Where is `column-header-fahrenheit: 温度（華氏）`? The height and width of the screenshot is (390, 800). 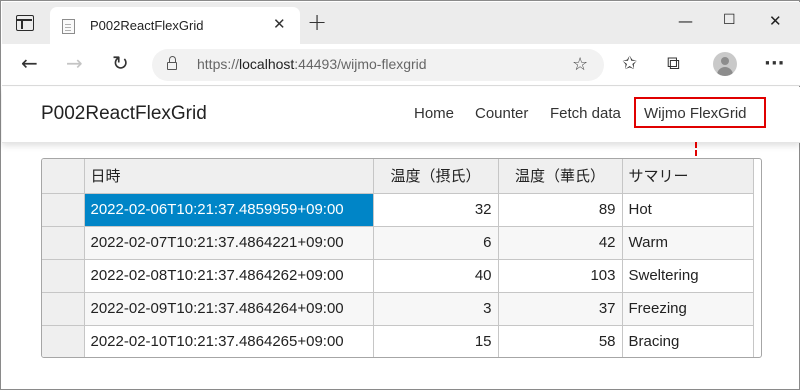
column-header-fahrenheit: 温度（華氏） is located at coordinates (560, 176).